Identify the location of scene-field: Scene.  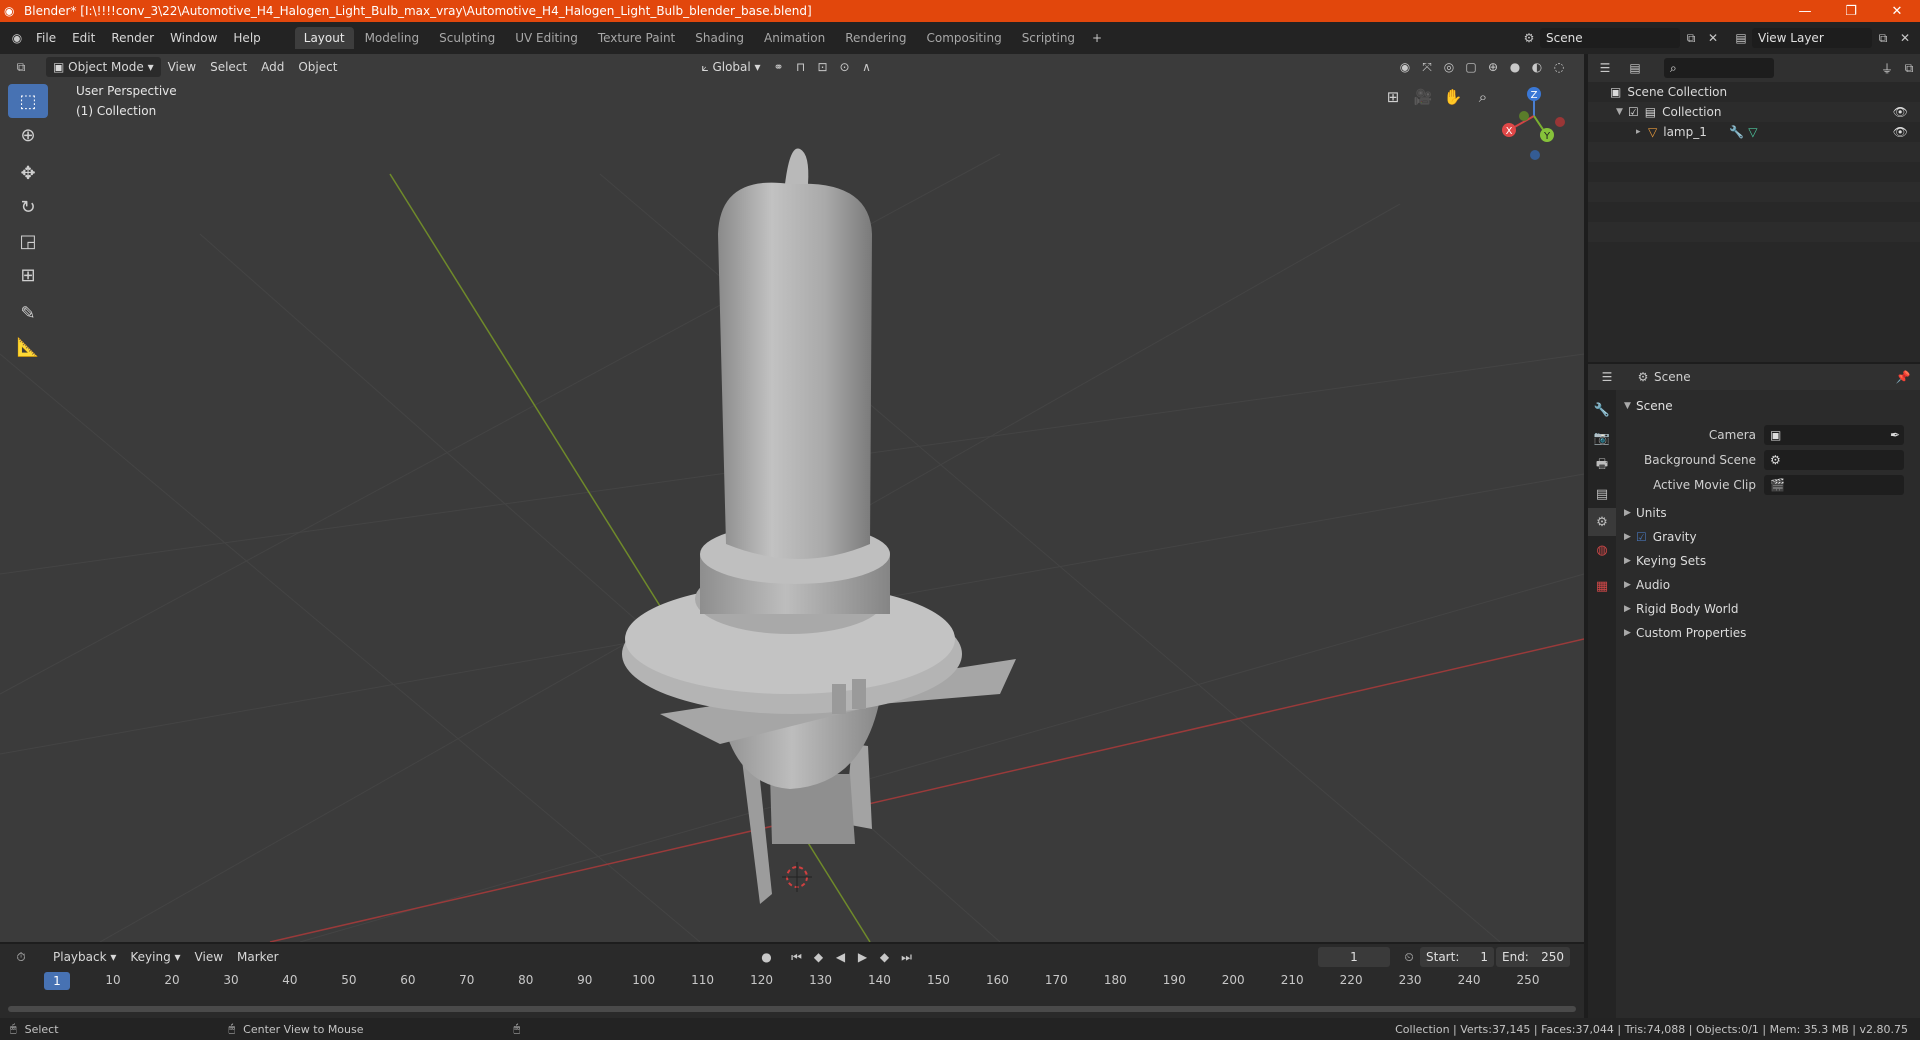
(1610, 38).